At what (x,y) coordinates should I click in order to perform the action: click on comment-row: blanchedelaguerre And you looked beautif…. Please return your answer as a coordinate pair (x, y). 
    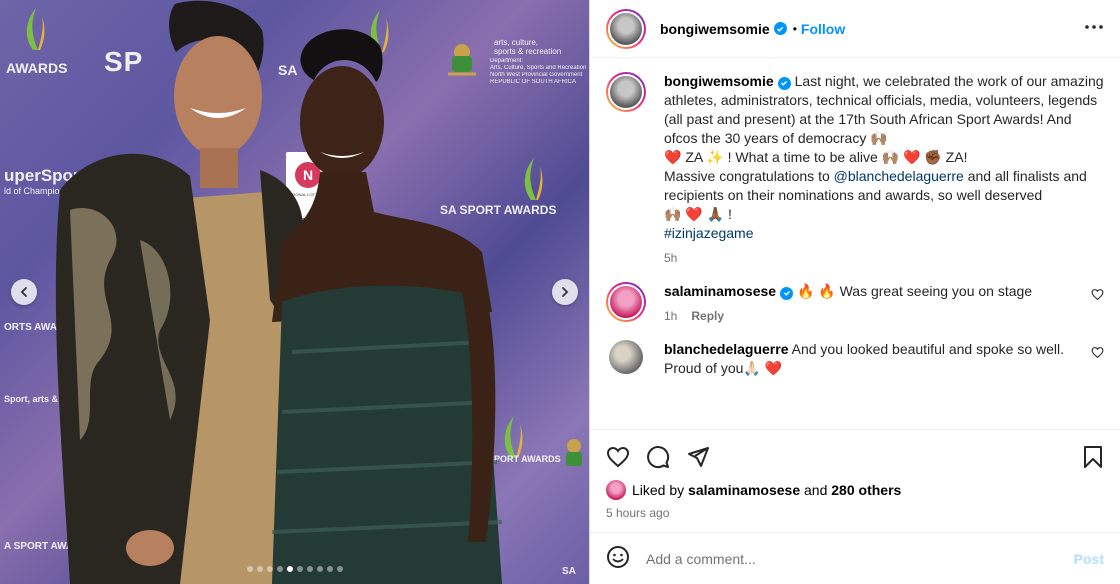
    Looking at the image, I should click on (855, 359).